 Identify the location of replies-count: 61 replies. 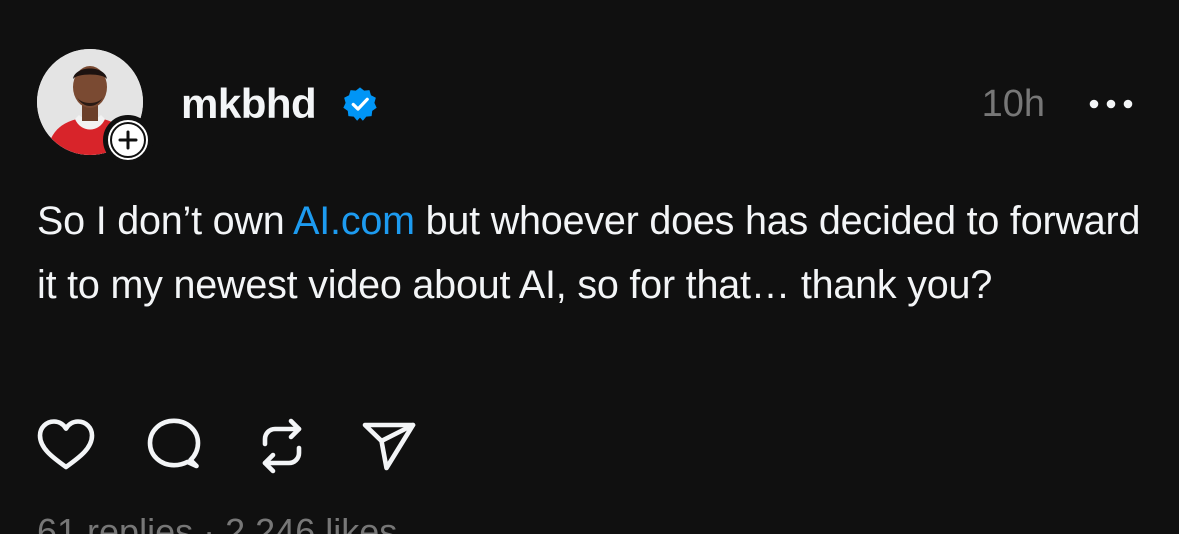
(115, 522).